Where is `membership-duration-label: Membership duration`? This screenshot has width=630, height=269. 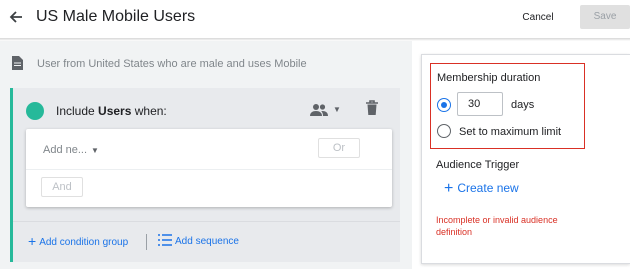 membership-duration-label: Membership duration is located at coordinates (489, 78).